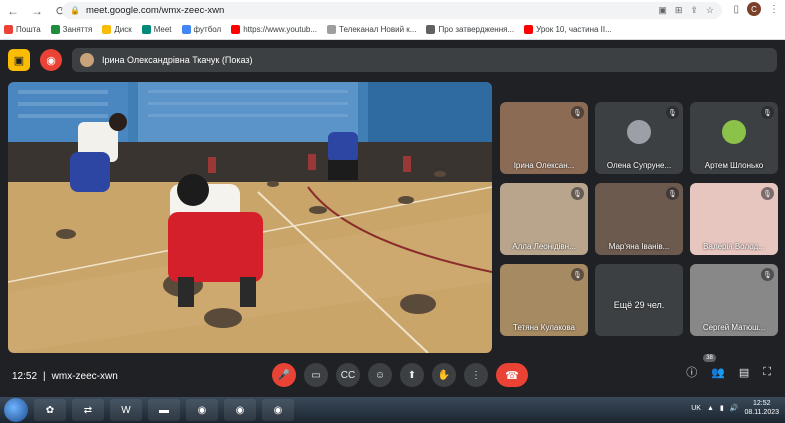 This screenshot has height=423, width=785. I want to click on captions-icon: CC, so click(348, 375).